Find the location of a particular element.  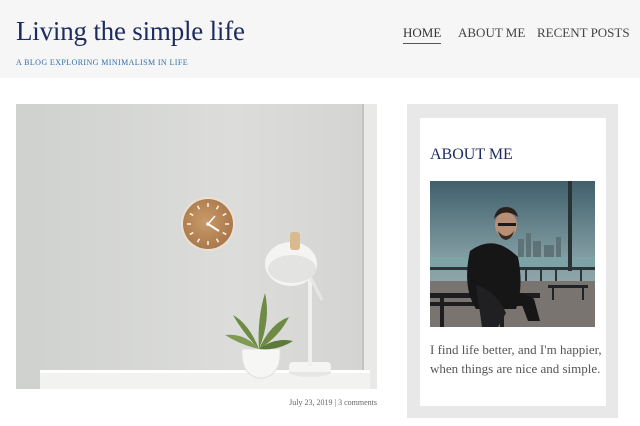

nav-item-home-label: HOME is located at coordinates (422, 32).